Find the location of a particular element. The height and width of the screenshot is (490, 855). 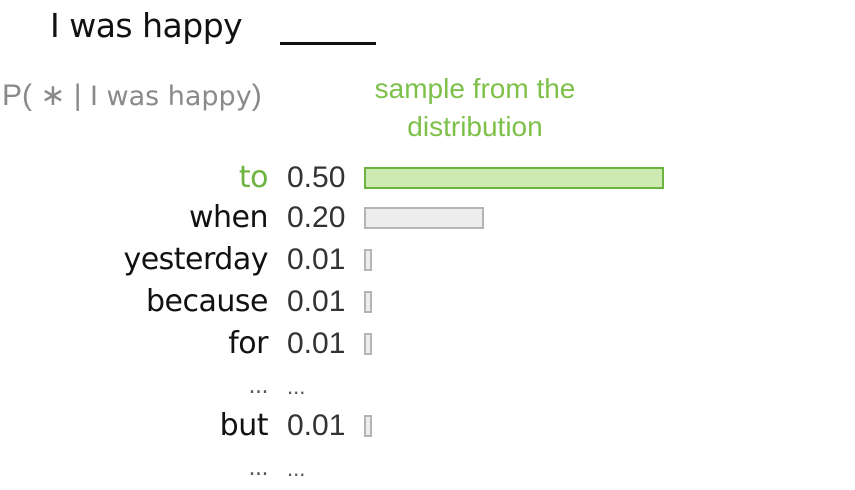

candidate-word: for is located at coordinates (248, 343).